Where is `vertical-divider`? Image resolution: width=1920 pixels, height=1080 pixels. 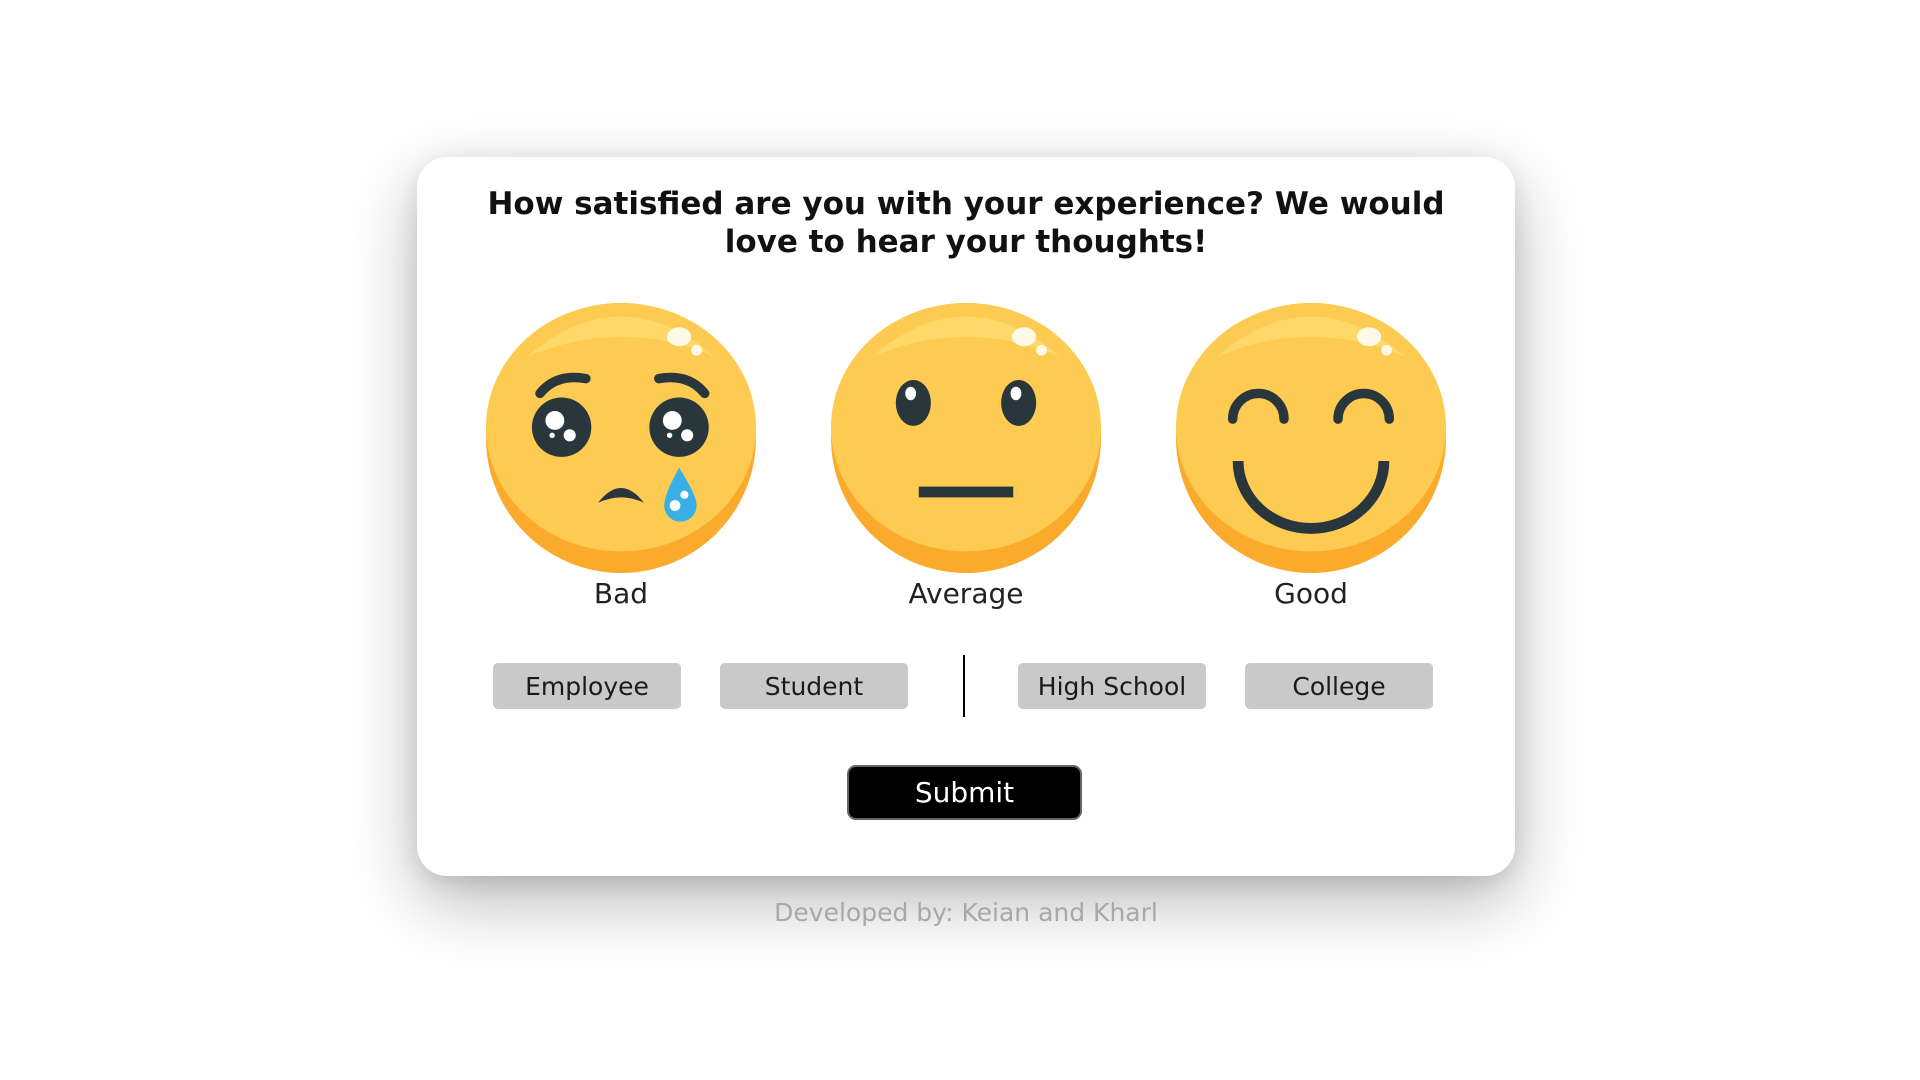
vertical-divider is located at coordinates (964, 686).